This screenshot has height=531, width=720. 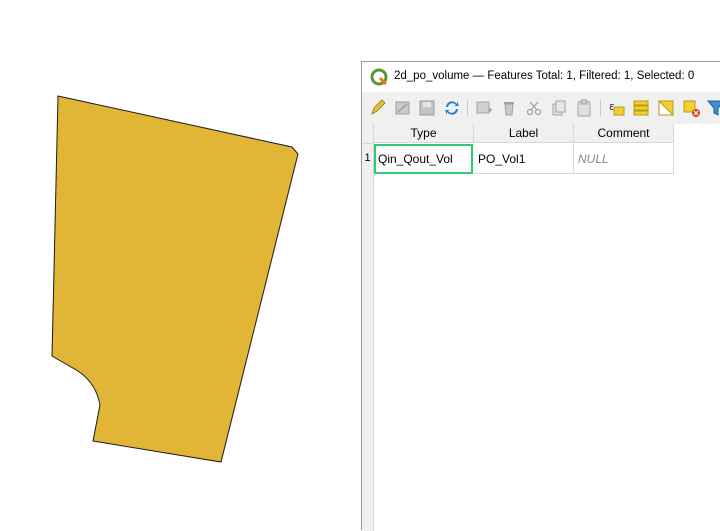 What do you see at coordinates (367, 134) in the screenshot?
I see `table-corner` at bounding box center [367, 134].